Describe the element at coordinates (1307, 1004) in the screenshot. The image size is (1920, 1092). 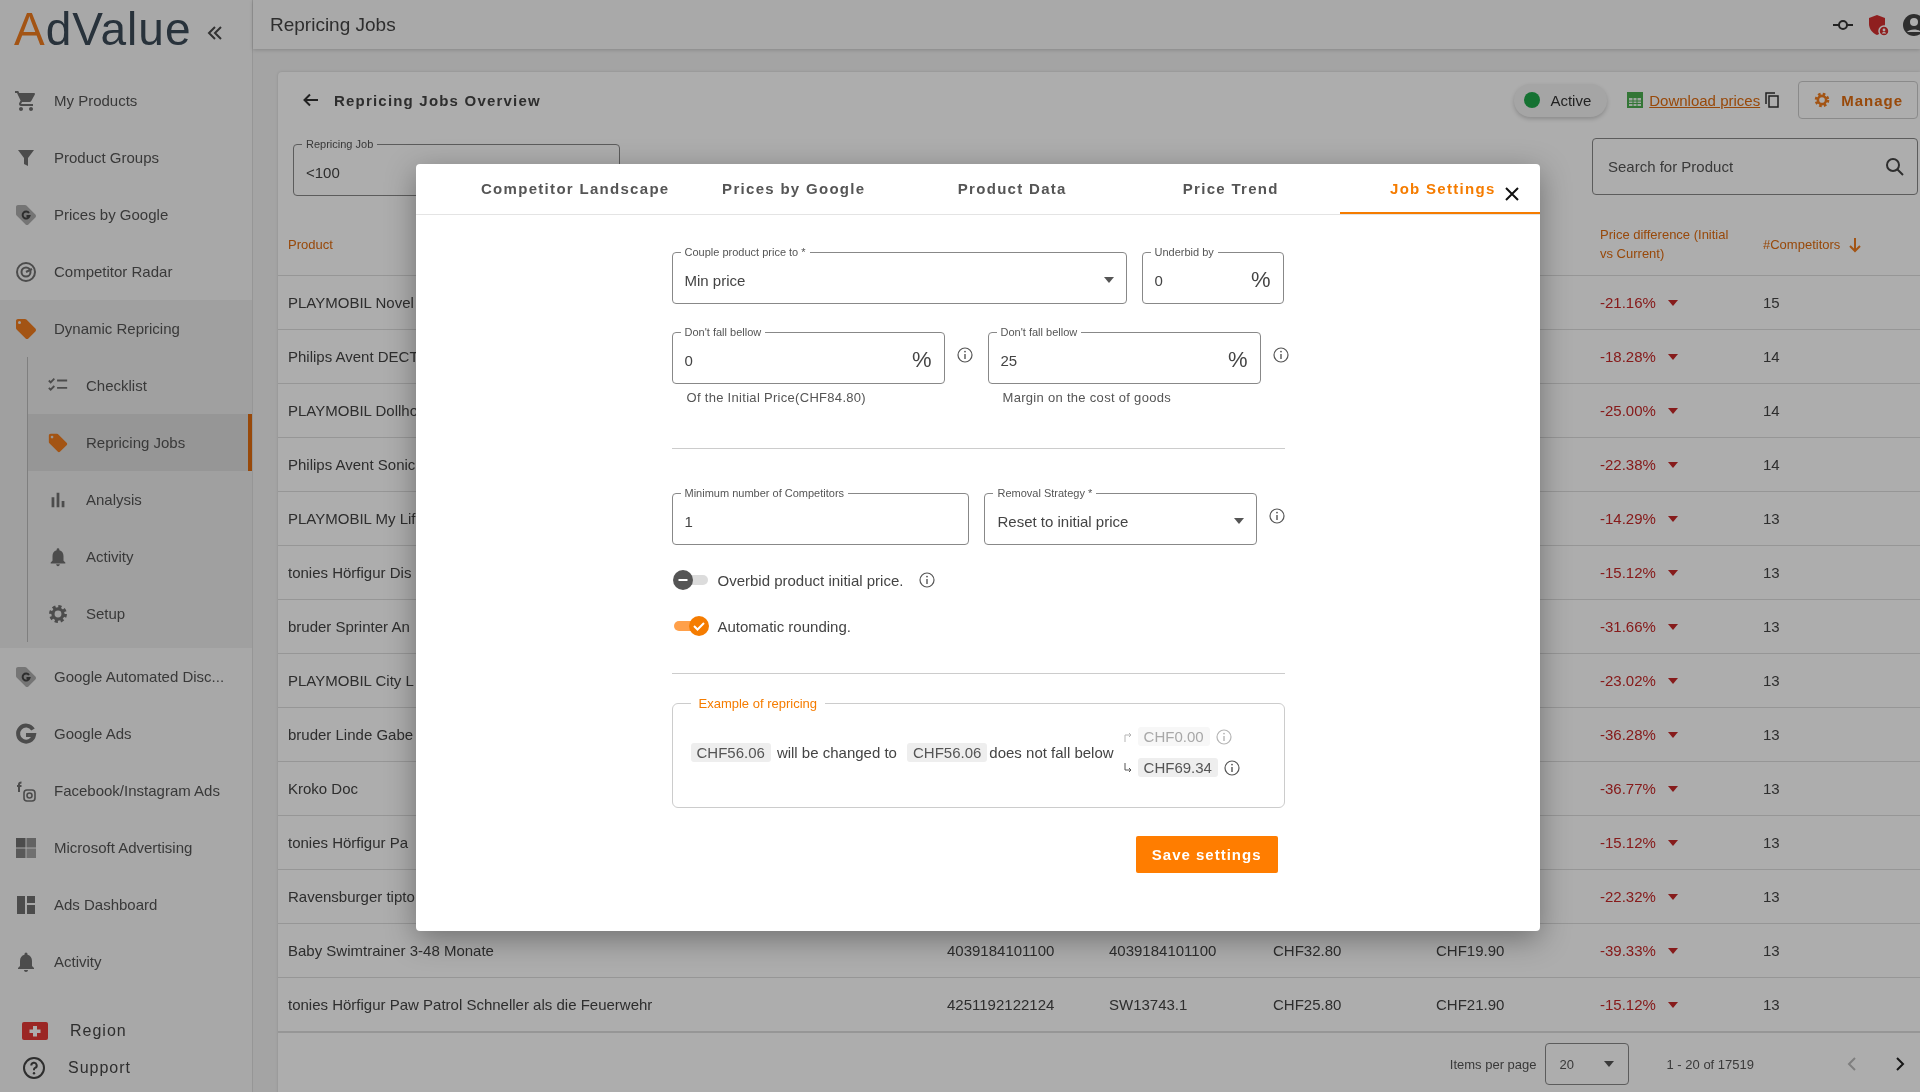
I see `table-cell: CHF25.80` at that location.